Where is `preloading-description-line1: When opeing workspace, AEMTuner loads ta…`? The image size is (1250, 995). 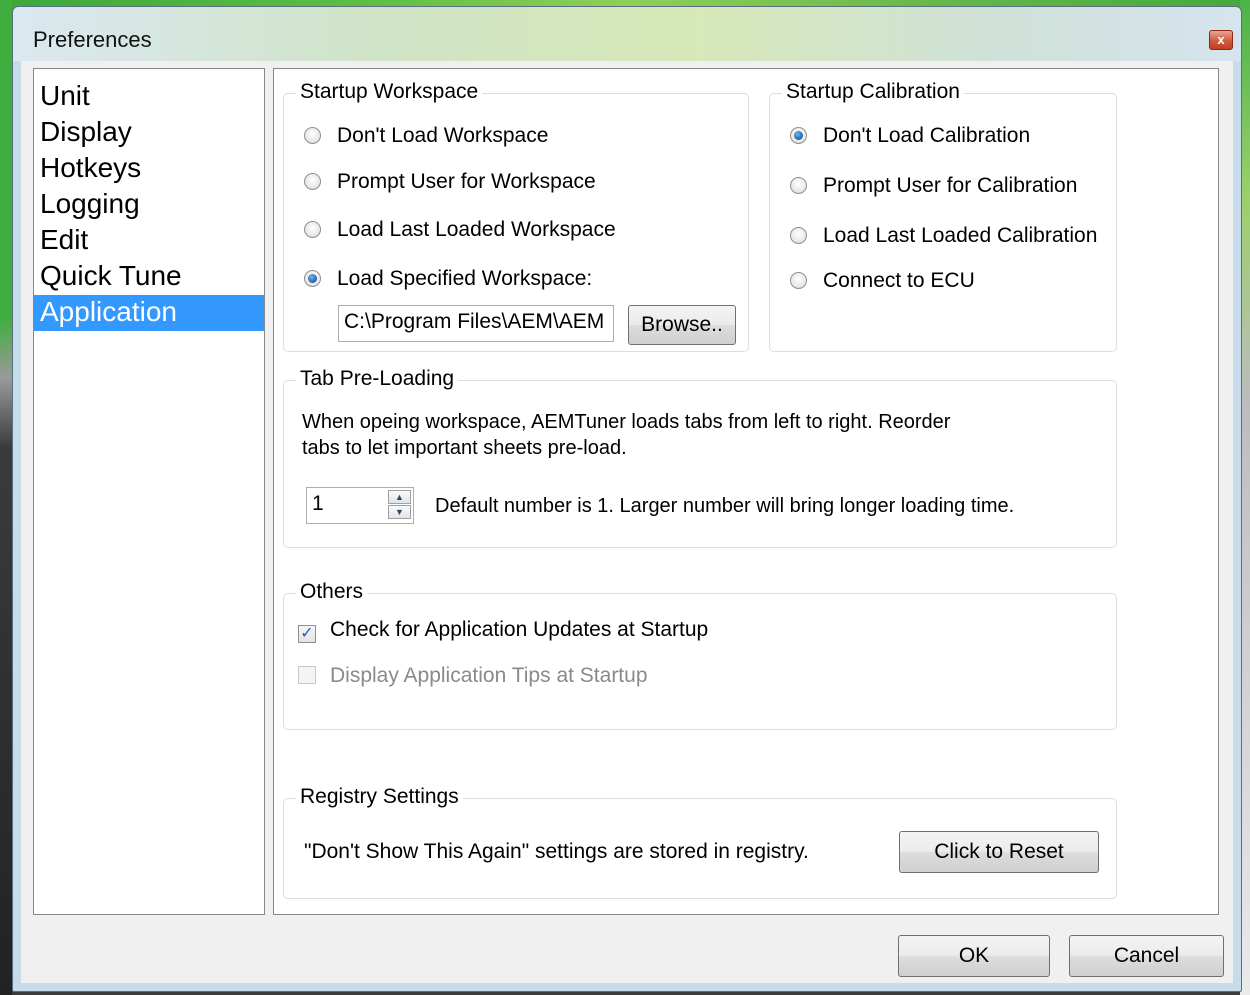 preloading-description-line1: When opeing workspace, AEMTuner loads ta… is located at coordinates (626, 422).